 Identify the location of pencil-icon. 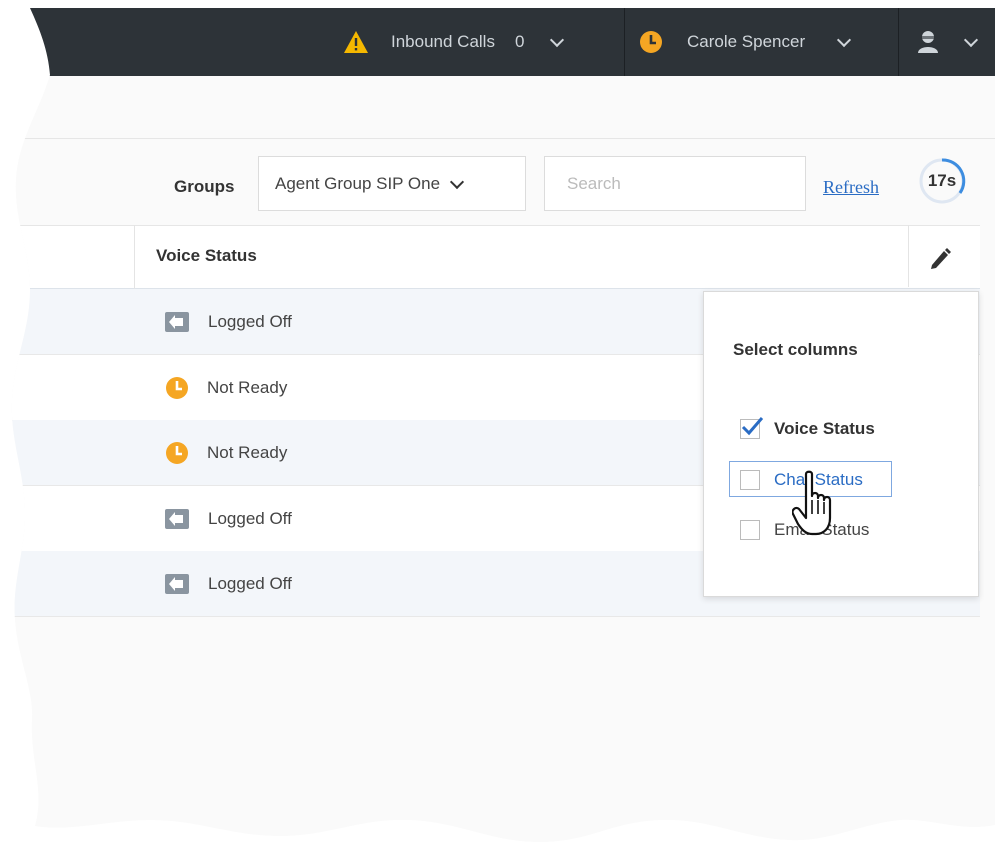
(939, 258).